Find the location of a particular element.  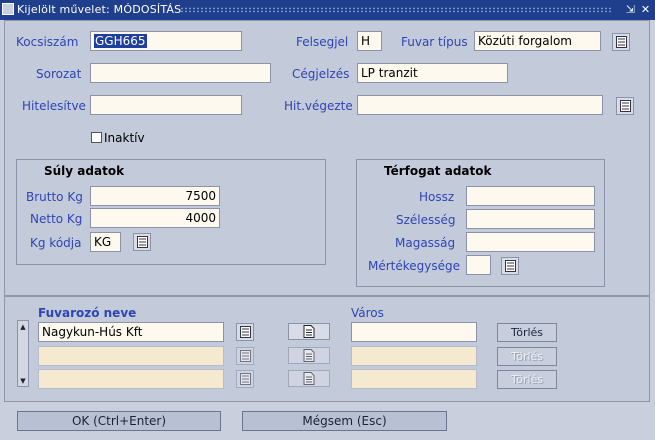

scroll-up-icon: ▲ is located at coordinates (23, 327).